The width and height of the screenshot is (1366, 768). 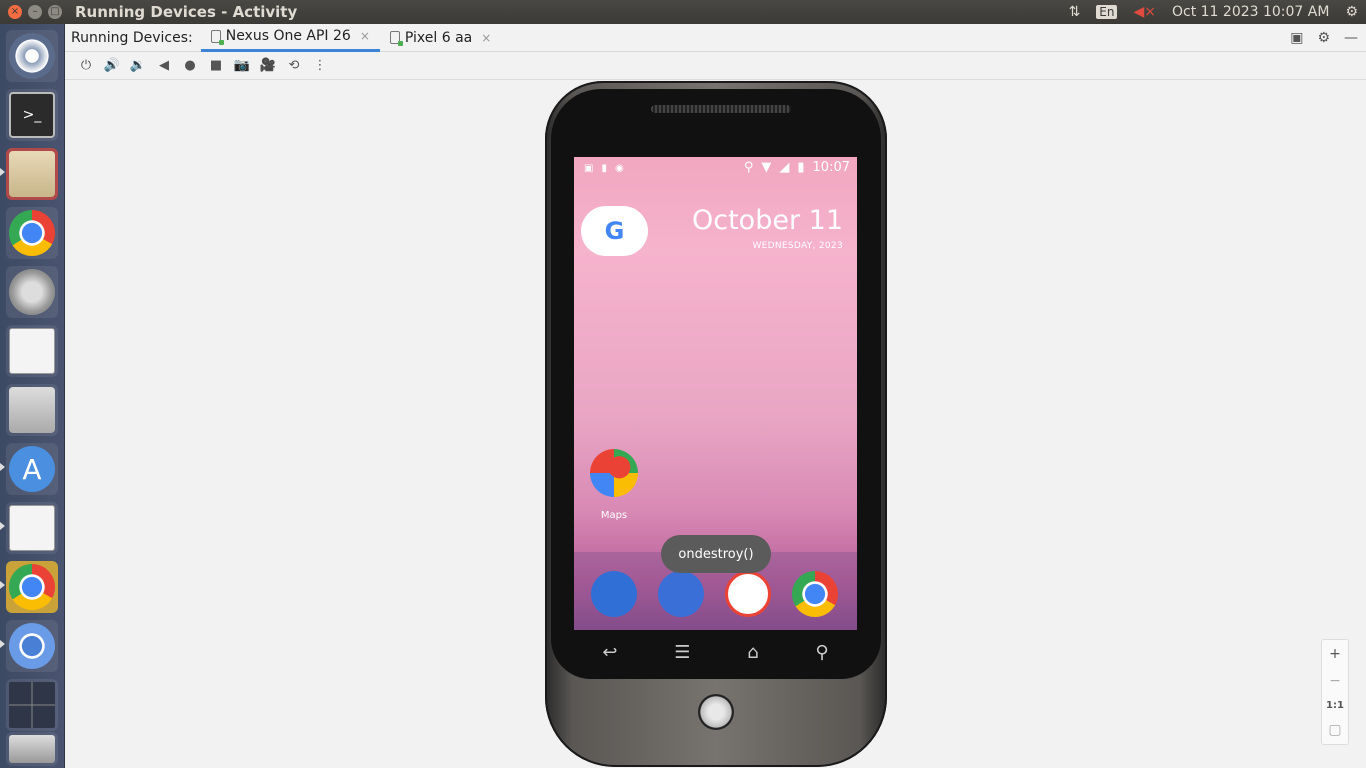 I want to click on power-icon: ⏻, so click(x=86, y=66).